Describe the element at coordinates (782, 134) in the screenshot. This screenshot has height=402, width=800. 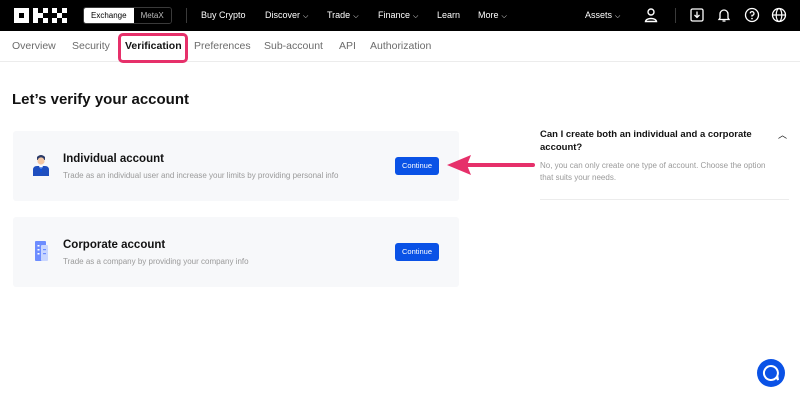
I see `chevron-up-icon: ︿` at that location.